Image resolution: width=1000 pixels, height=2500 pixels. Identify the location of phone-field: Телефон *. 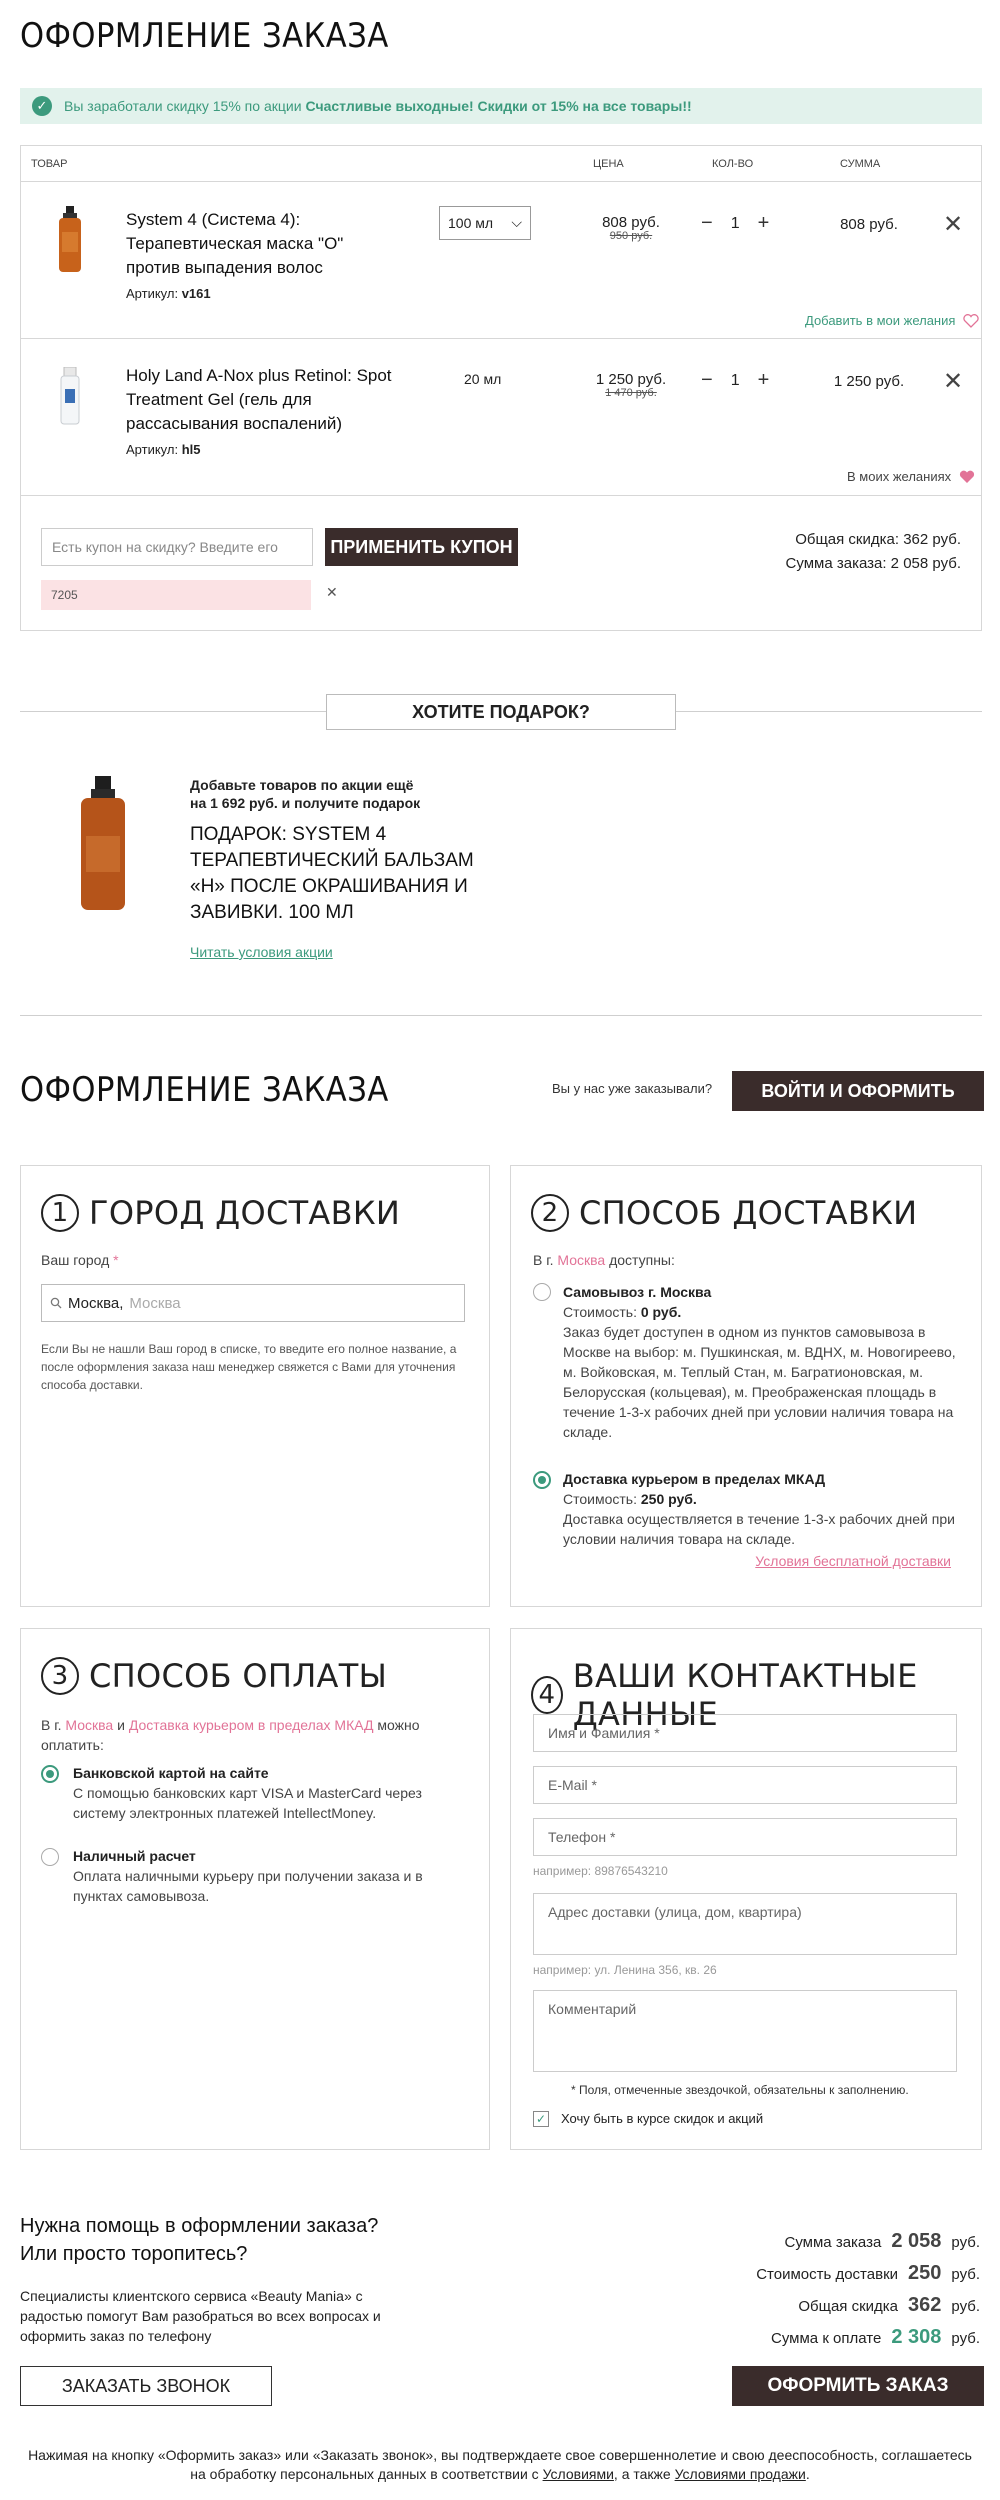
(745, 1837).